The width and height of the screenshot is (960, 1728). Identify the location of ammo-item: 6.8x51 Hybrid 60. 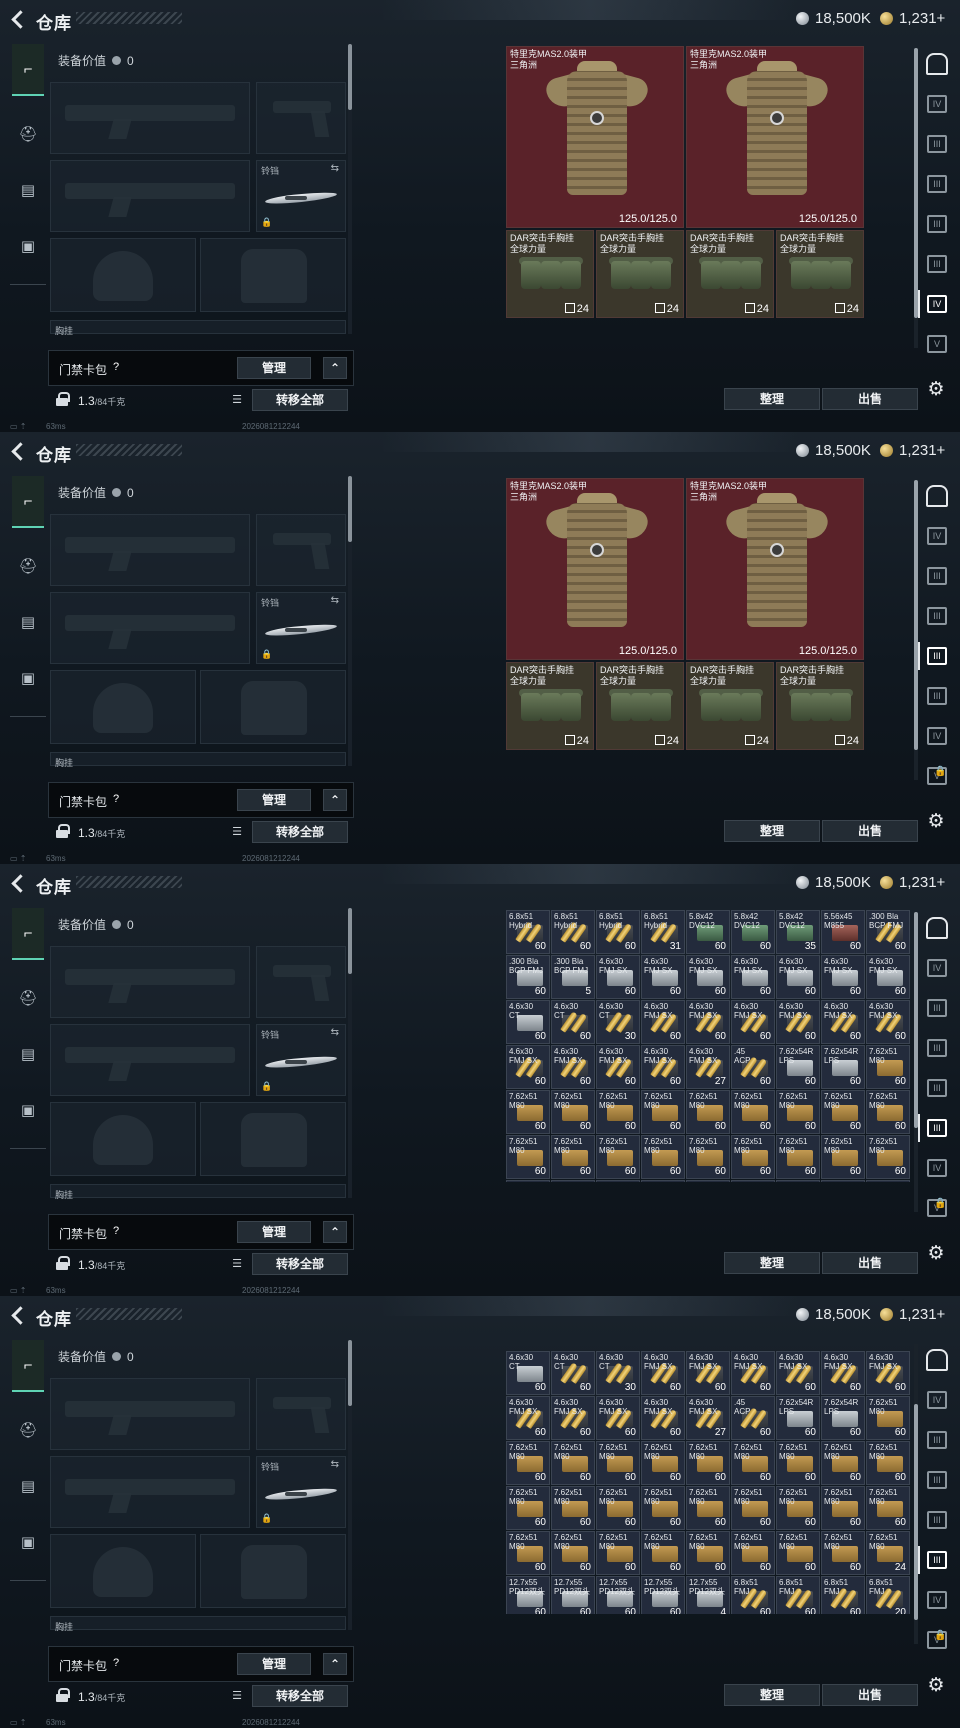
(573, 932).